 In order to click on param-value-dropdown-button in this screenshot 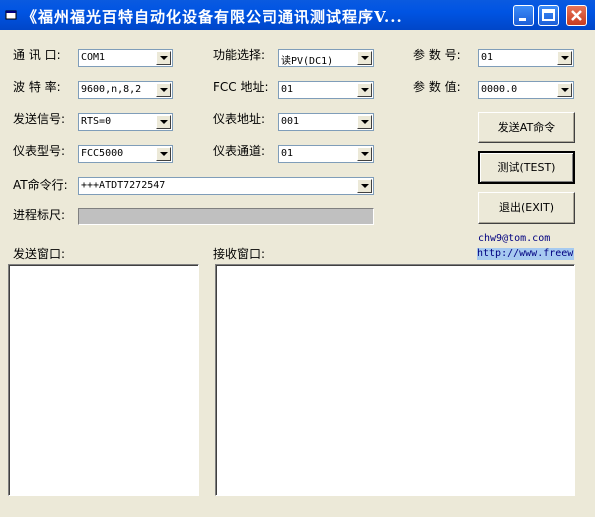, I will do `click(564, 90)`.